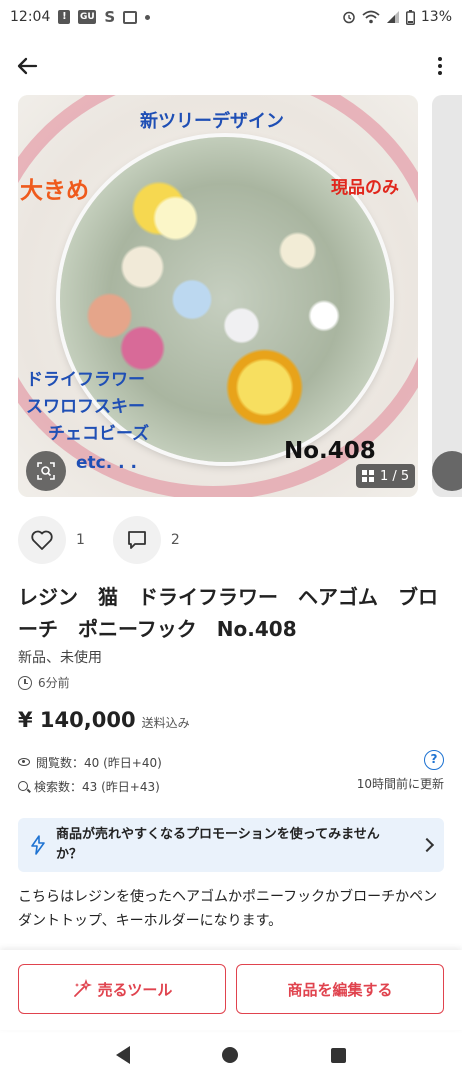 This screenshot has height=1080, width=462. What do you see at coordinates (175, 540) in the screenshot?
I see `comment-count: 2` at bounding box center [175, 540].